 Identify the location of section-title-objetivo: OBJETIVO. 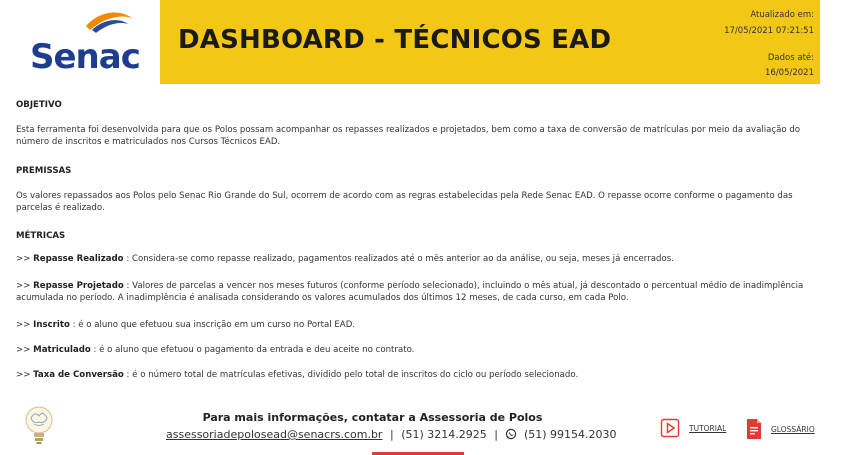
(39, 105).